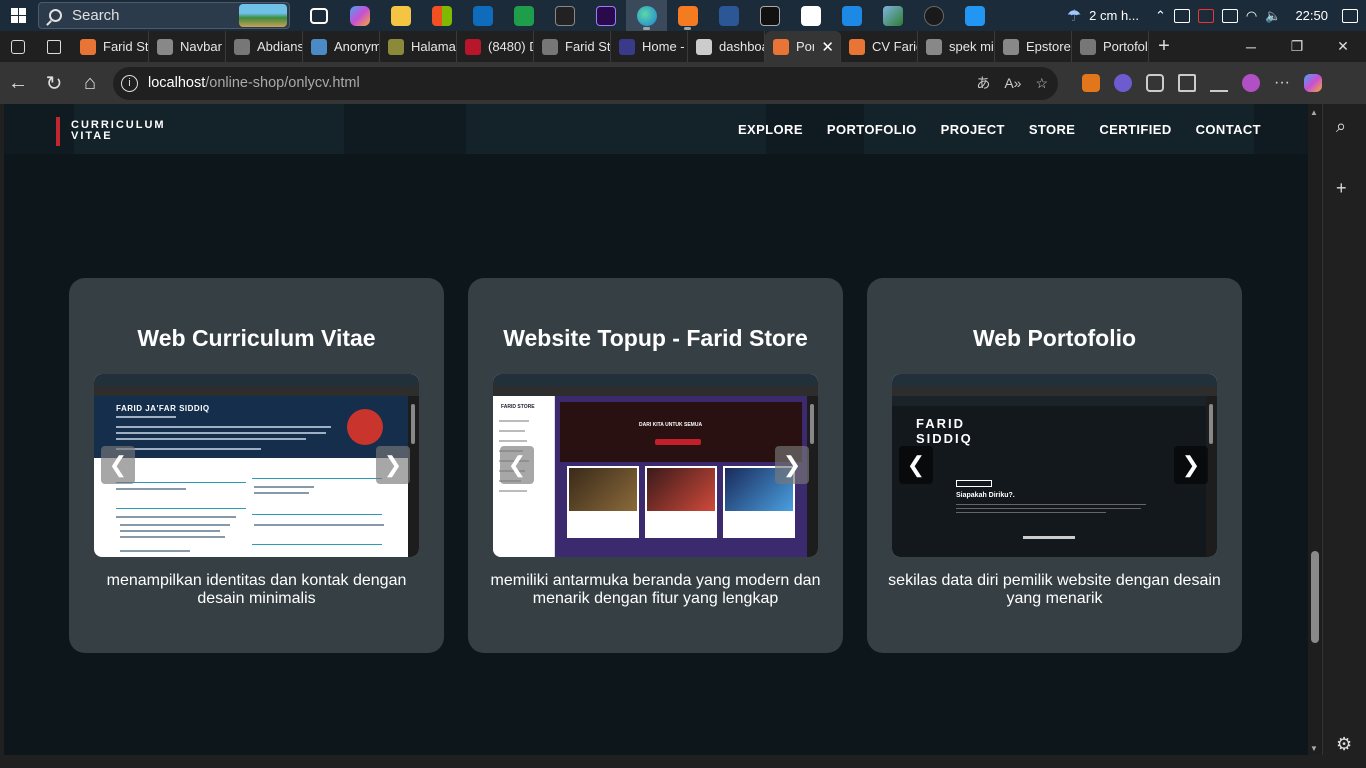 This screenshot has width=1366, height=768. Describe the element at coordinates (1074, 16) in the screenshot. I see `weather-icon: ☂` at that location.